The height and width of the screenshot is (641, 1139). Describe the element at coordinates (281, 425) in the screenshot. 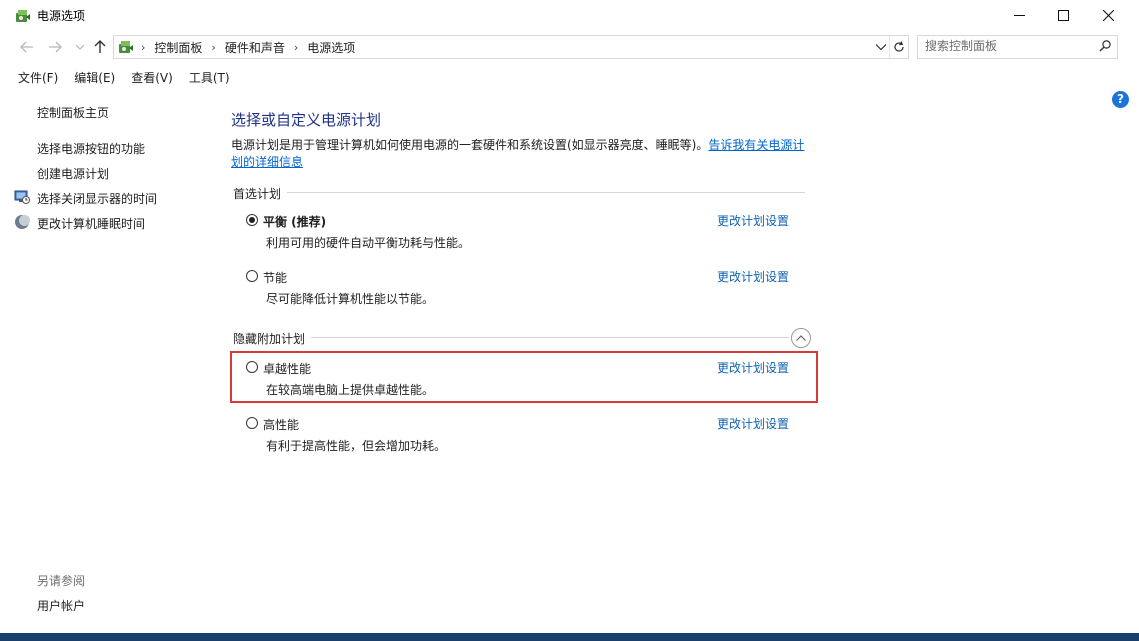

I see `plan-name: 高性能` at that location.